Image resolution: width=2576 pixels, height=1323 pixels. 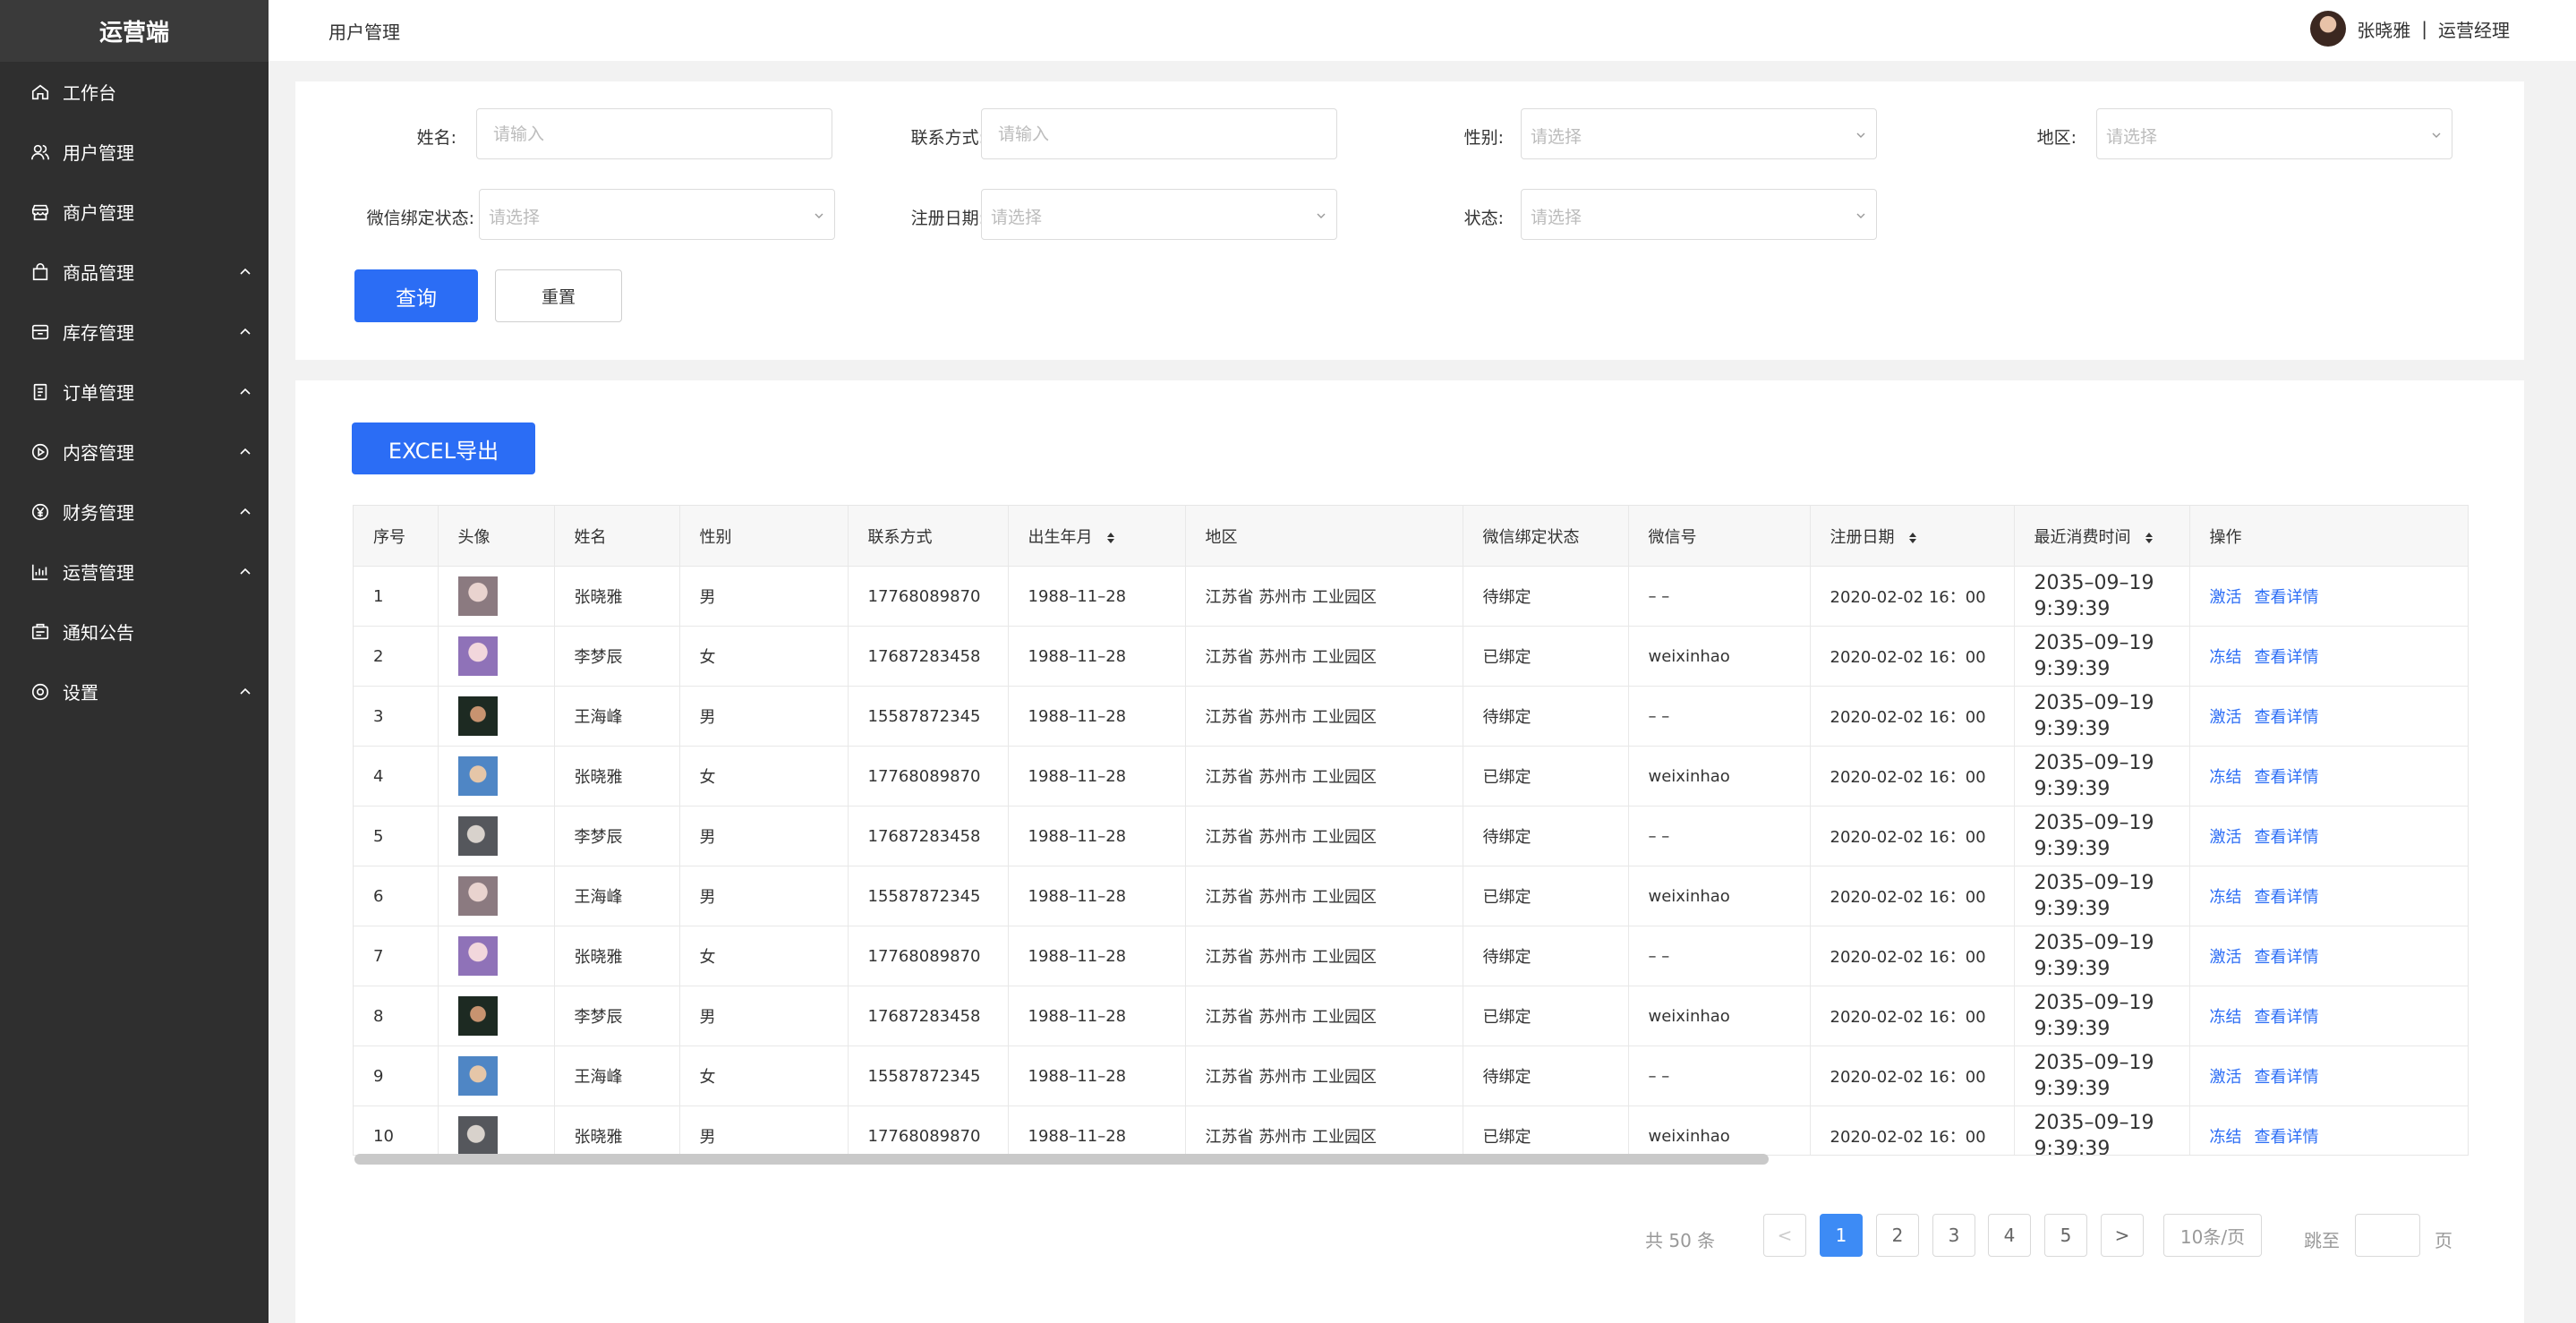 I want to click on sidebar-item-label: 通知公告, so click(x=98, y=633).